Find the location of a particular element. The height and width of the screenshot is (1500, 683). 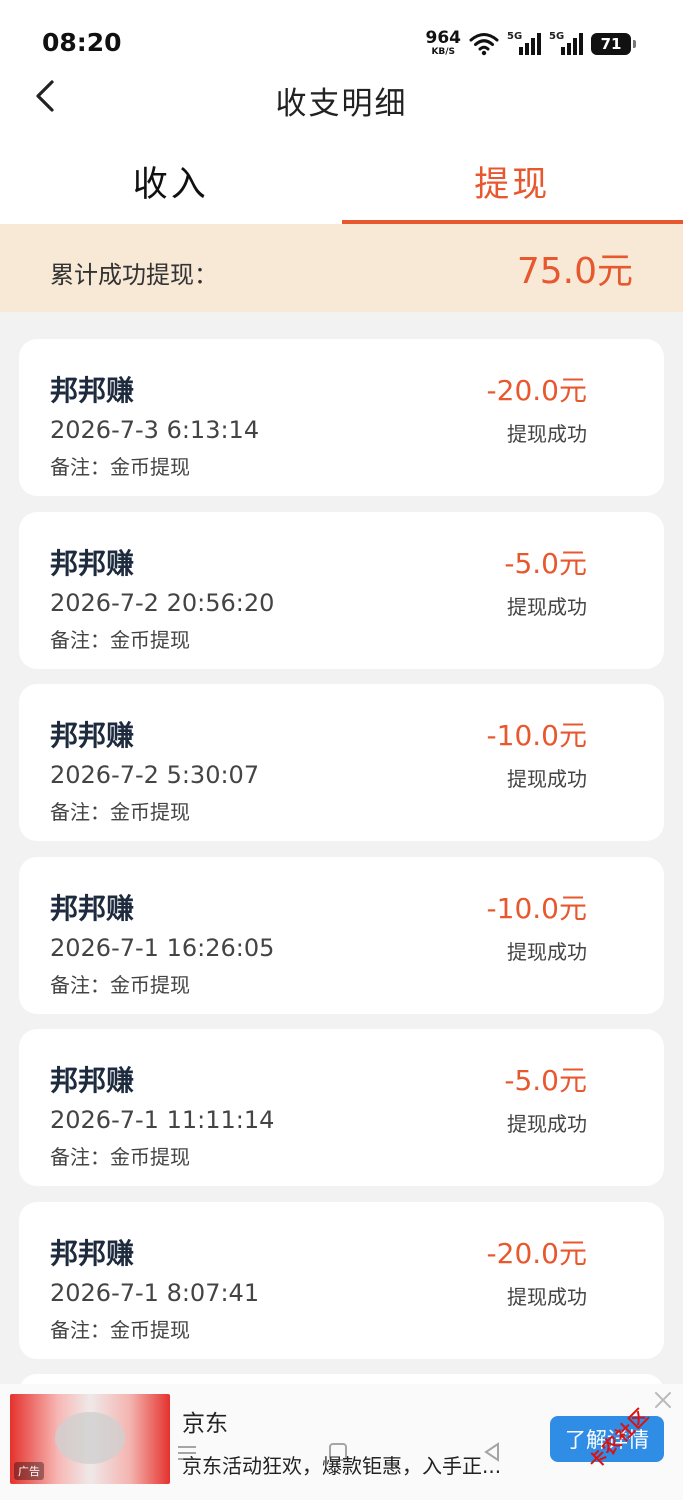

status-icons: 964 KB/S 5G 5G 71 is located at coordinates (531, 43).